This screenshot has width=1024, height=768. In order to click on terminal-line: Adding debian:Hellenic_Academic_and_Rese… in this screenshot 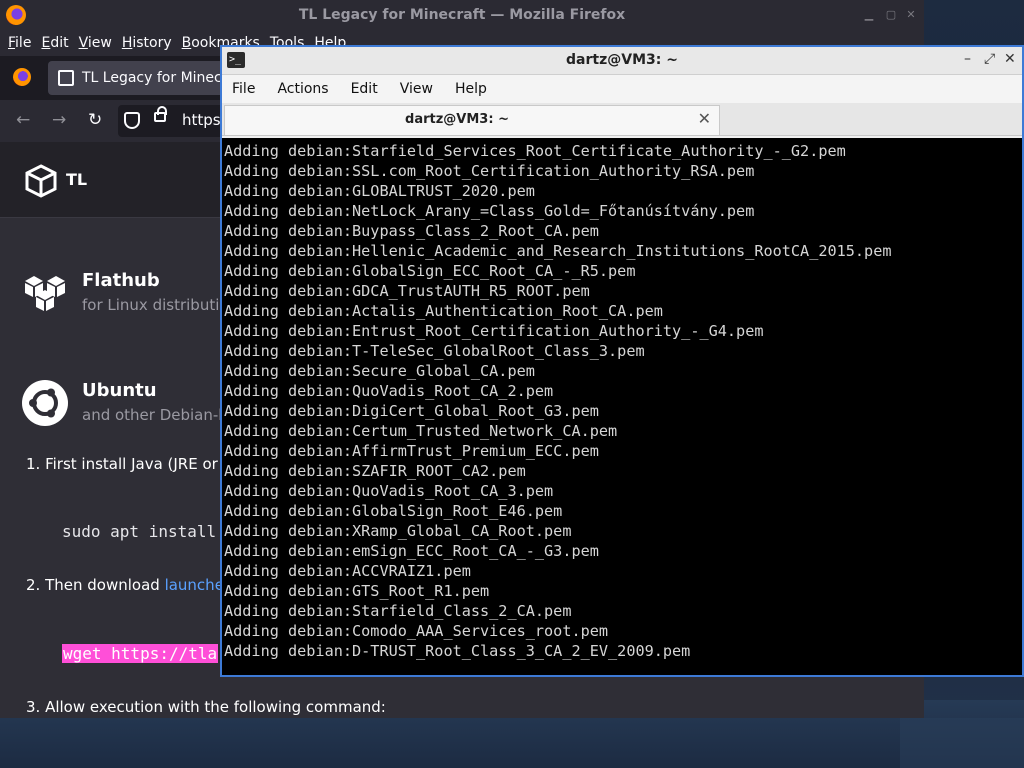, I will do `click(558, 251)`.